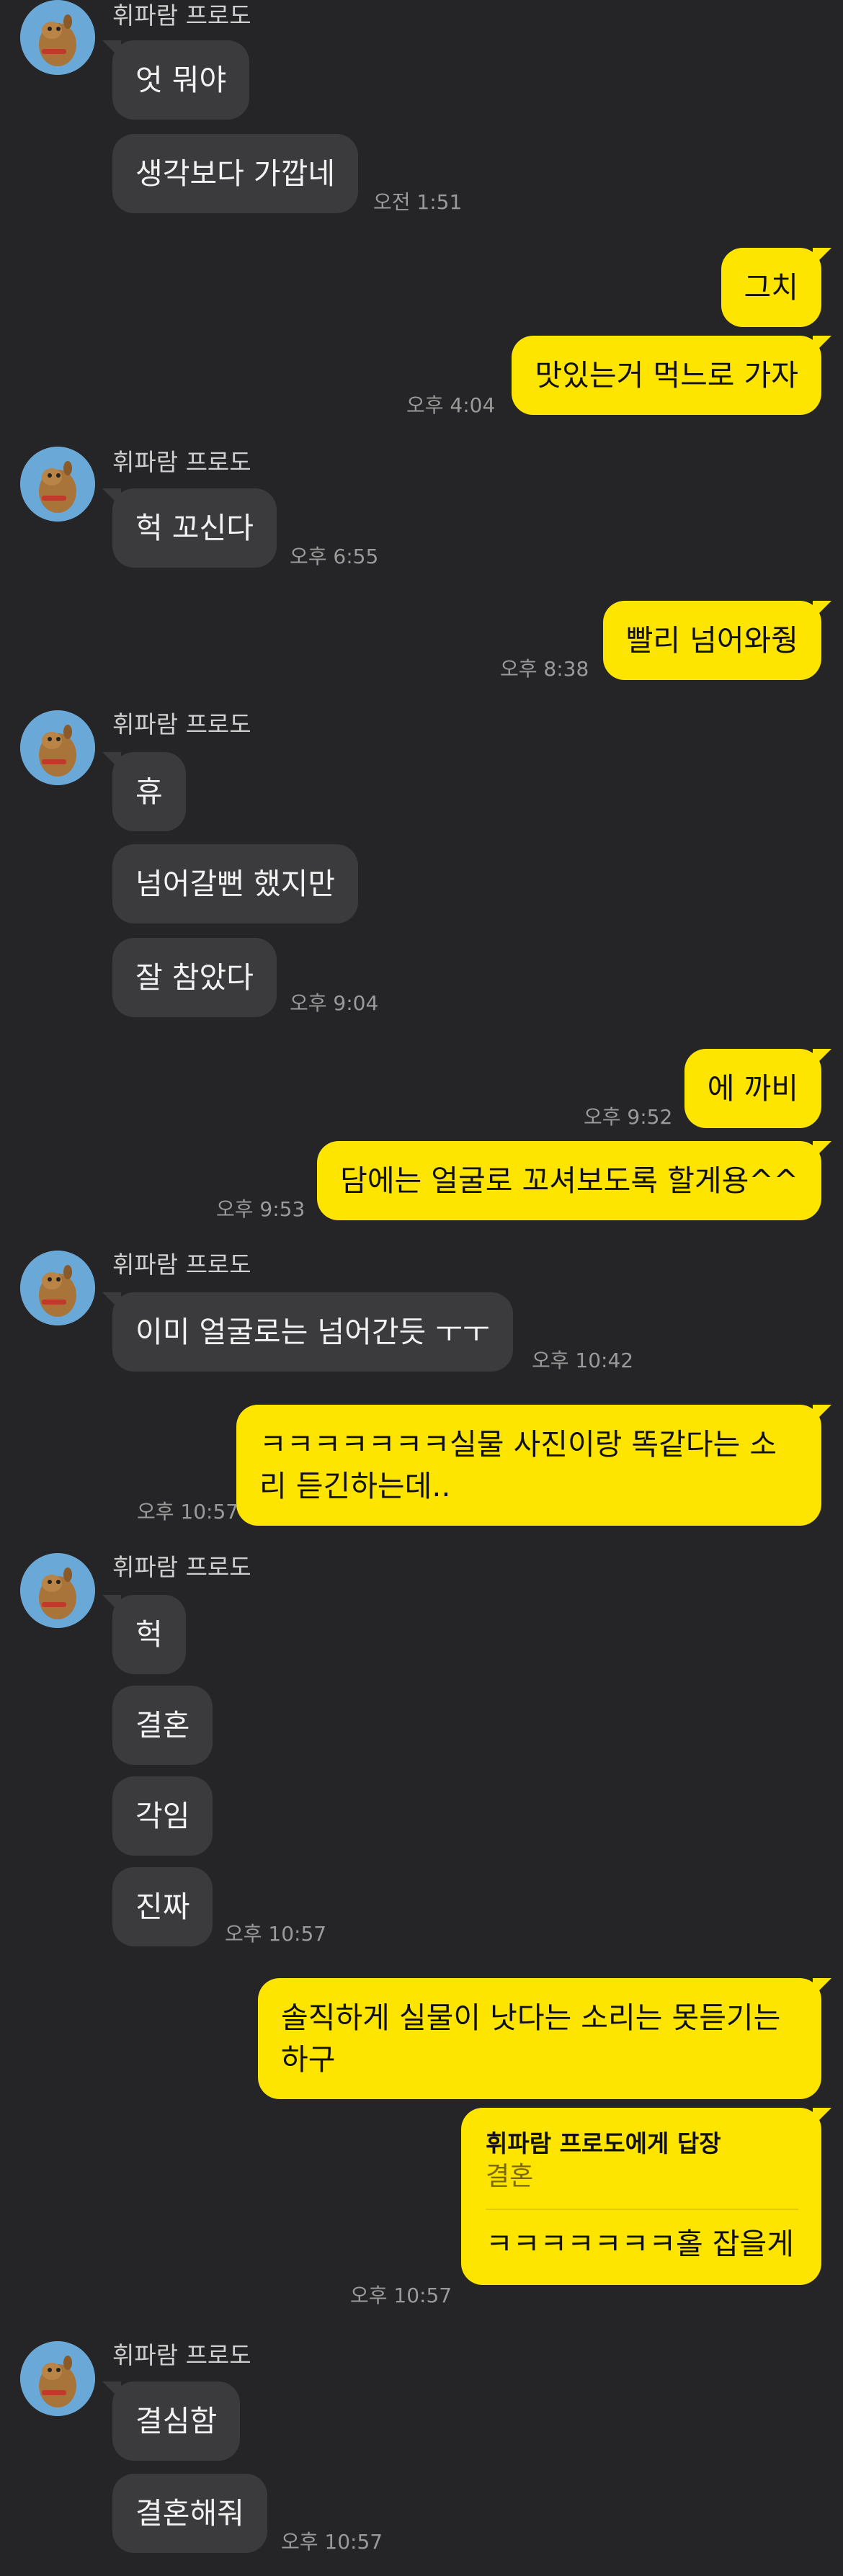 The image size is (843, 2576). What do you see at coordinates (334, 1003) in the screenshot?
I see `timestamp: 오후 9:04` at bounding box center [334, 1003].